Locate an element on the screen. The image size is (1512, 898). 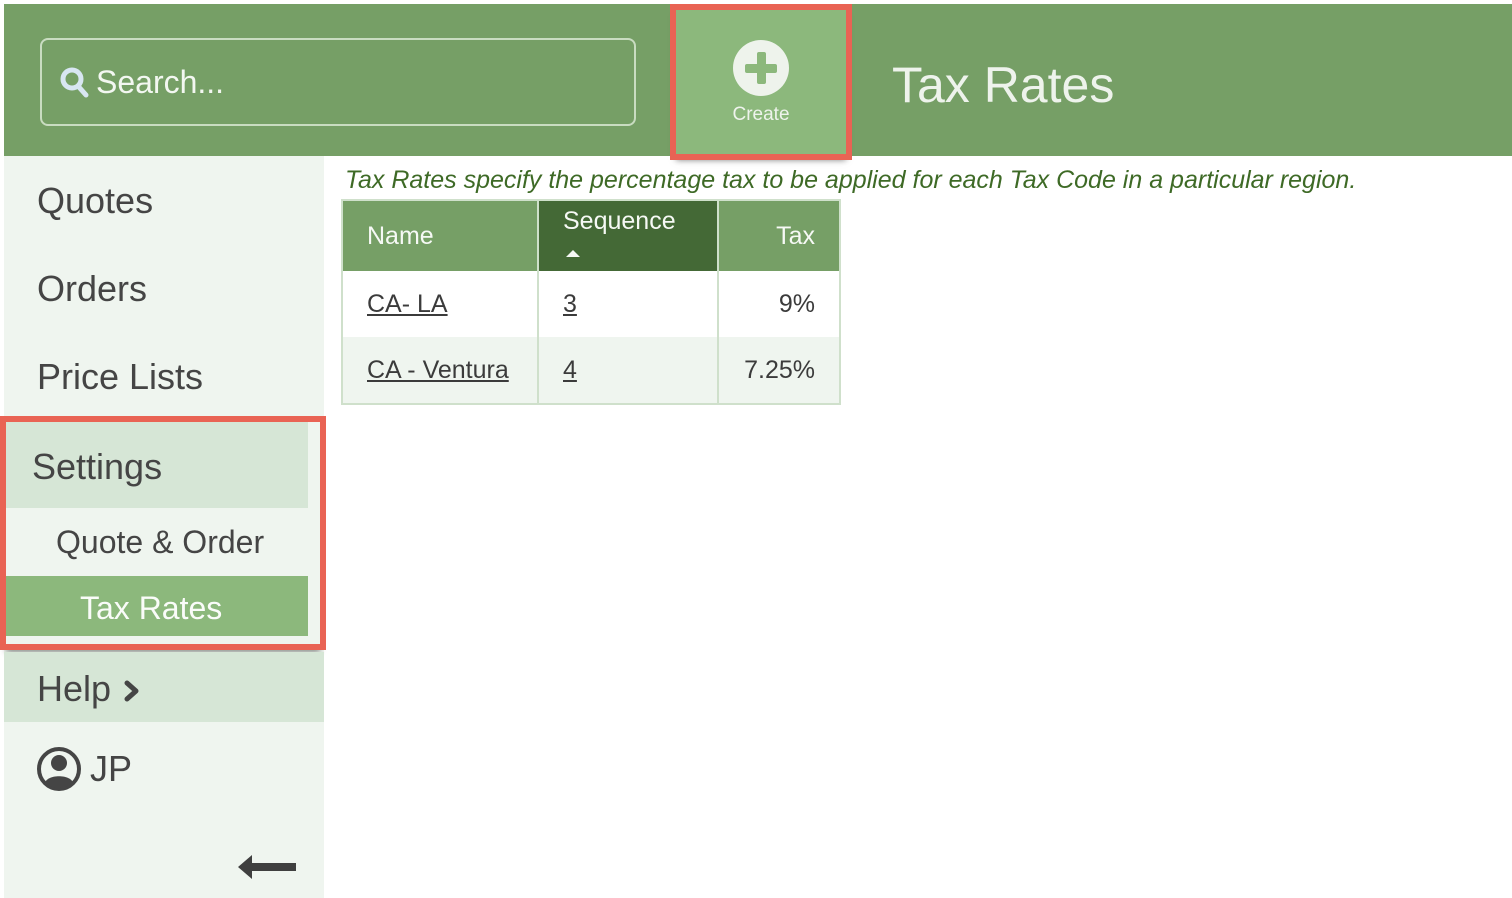
table-row: CA - Ventura 4 7.25% is located at coordinates (591, 370).